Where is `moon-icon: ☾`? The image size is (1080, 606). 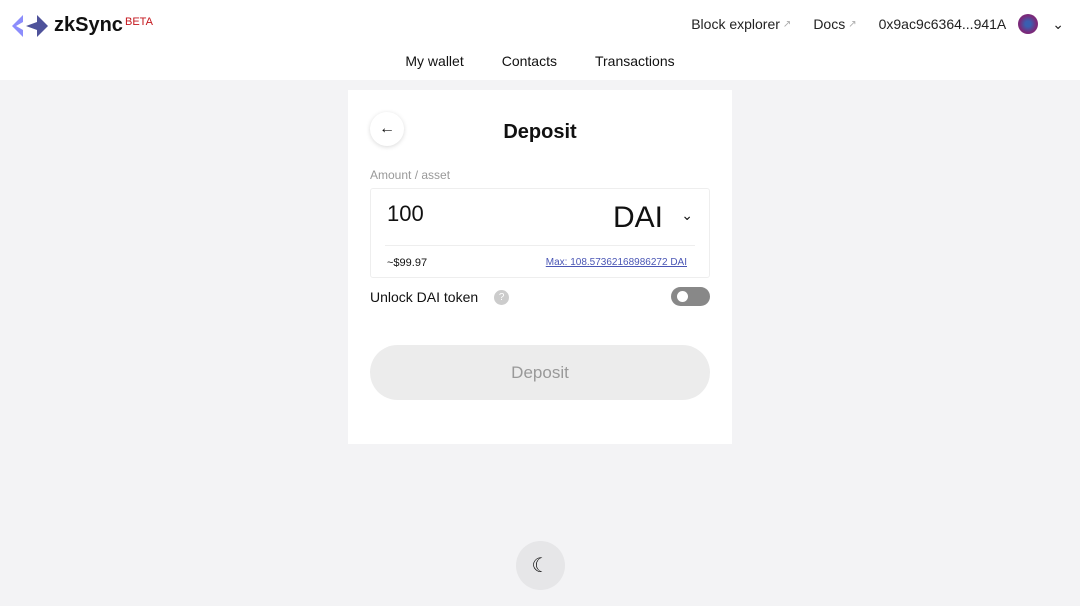
moon-icon: ☾ is located at coordinates (540, 566).